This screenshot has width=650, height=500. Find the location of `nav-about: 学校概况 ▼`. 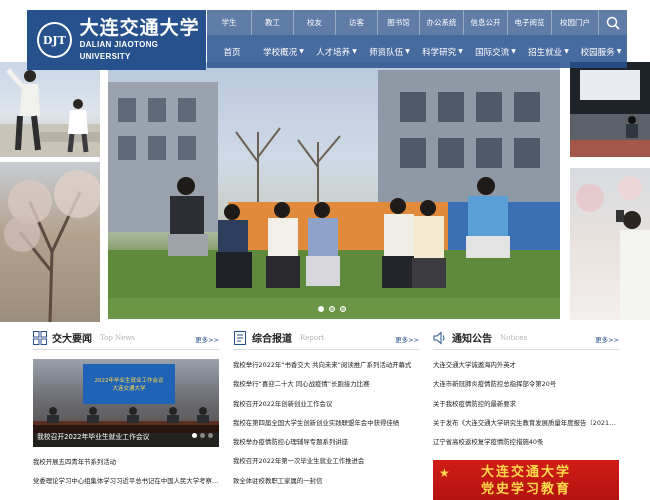

nav-about: 学校概况 ▼ is located at coordinates (283, 51).